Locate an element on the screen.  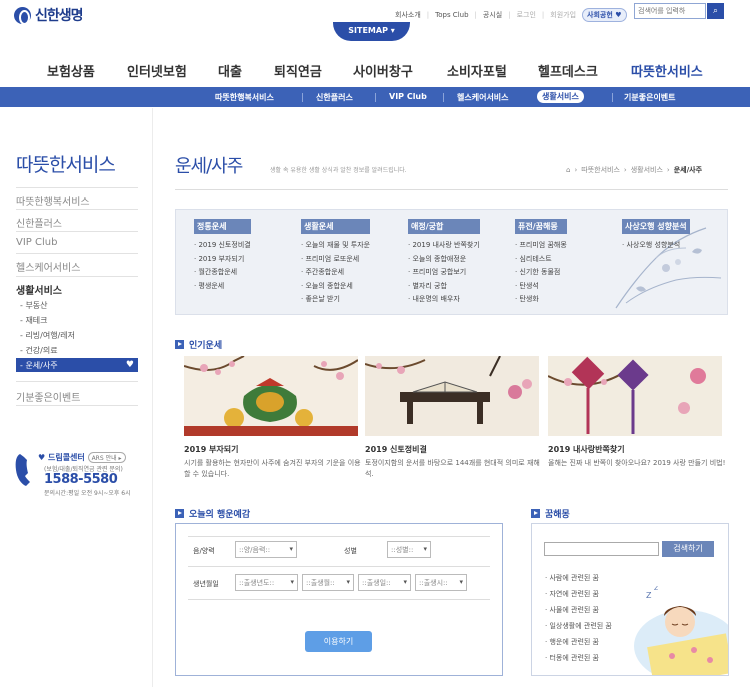
gnb-item-warm-service: 따뜻한서비스 is located at coordinates (667, 70).